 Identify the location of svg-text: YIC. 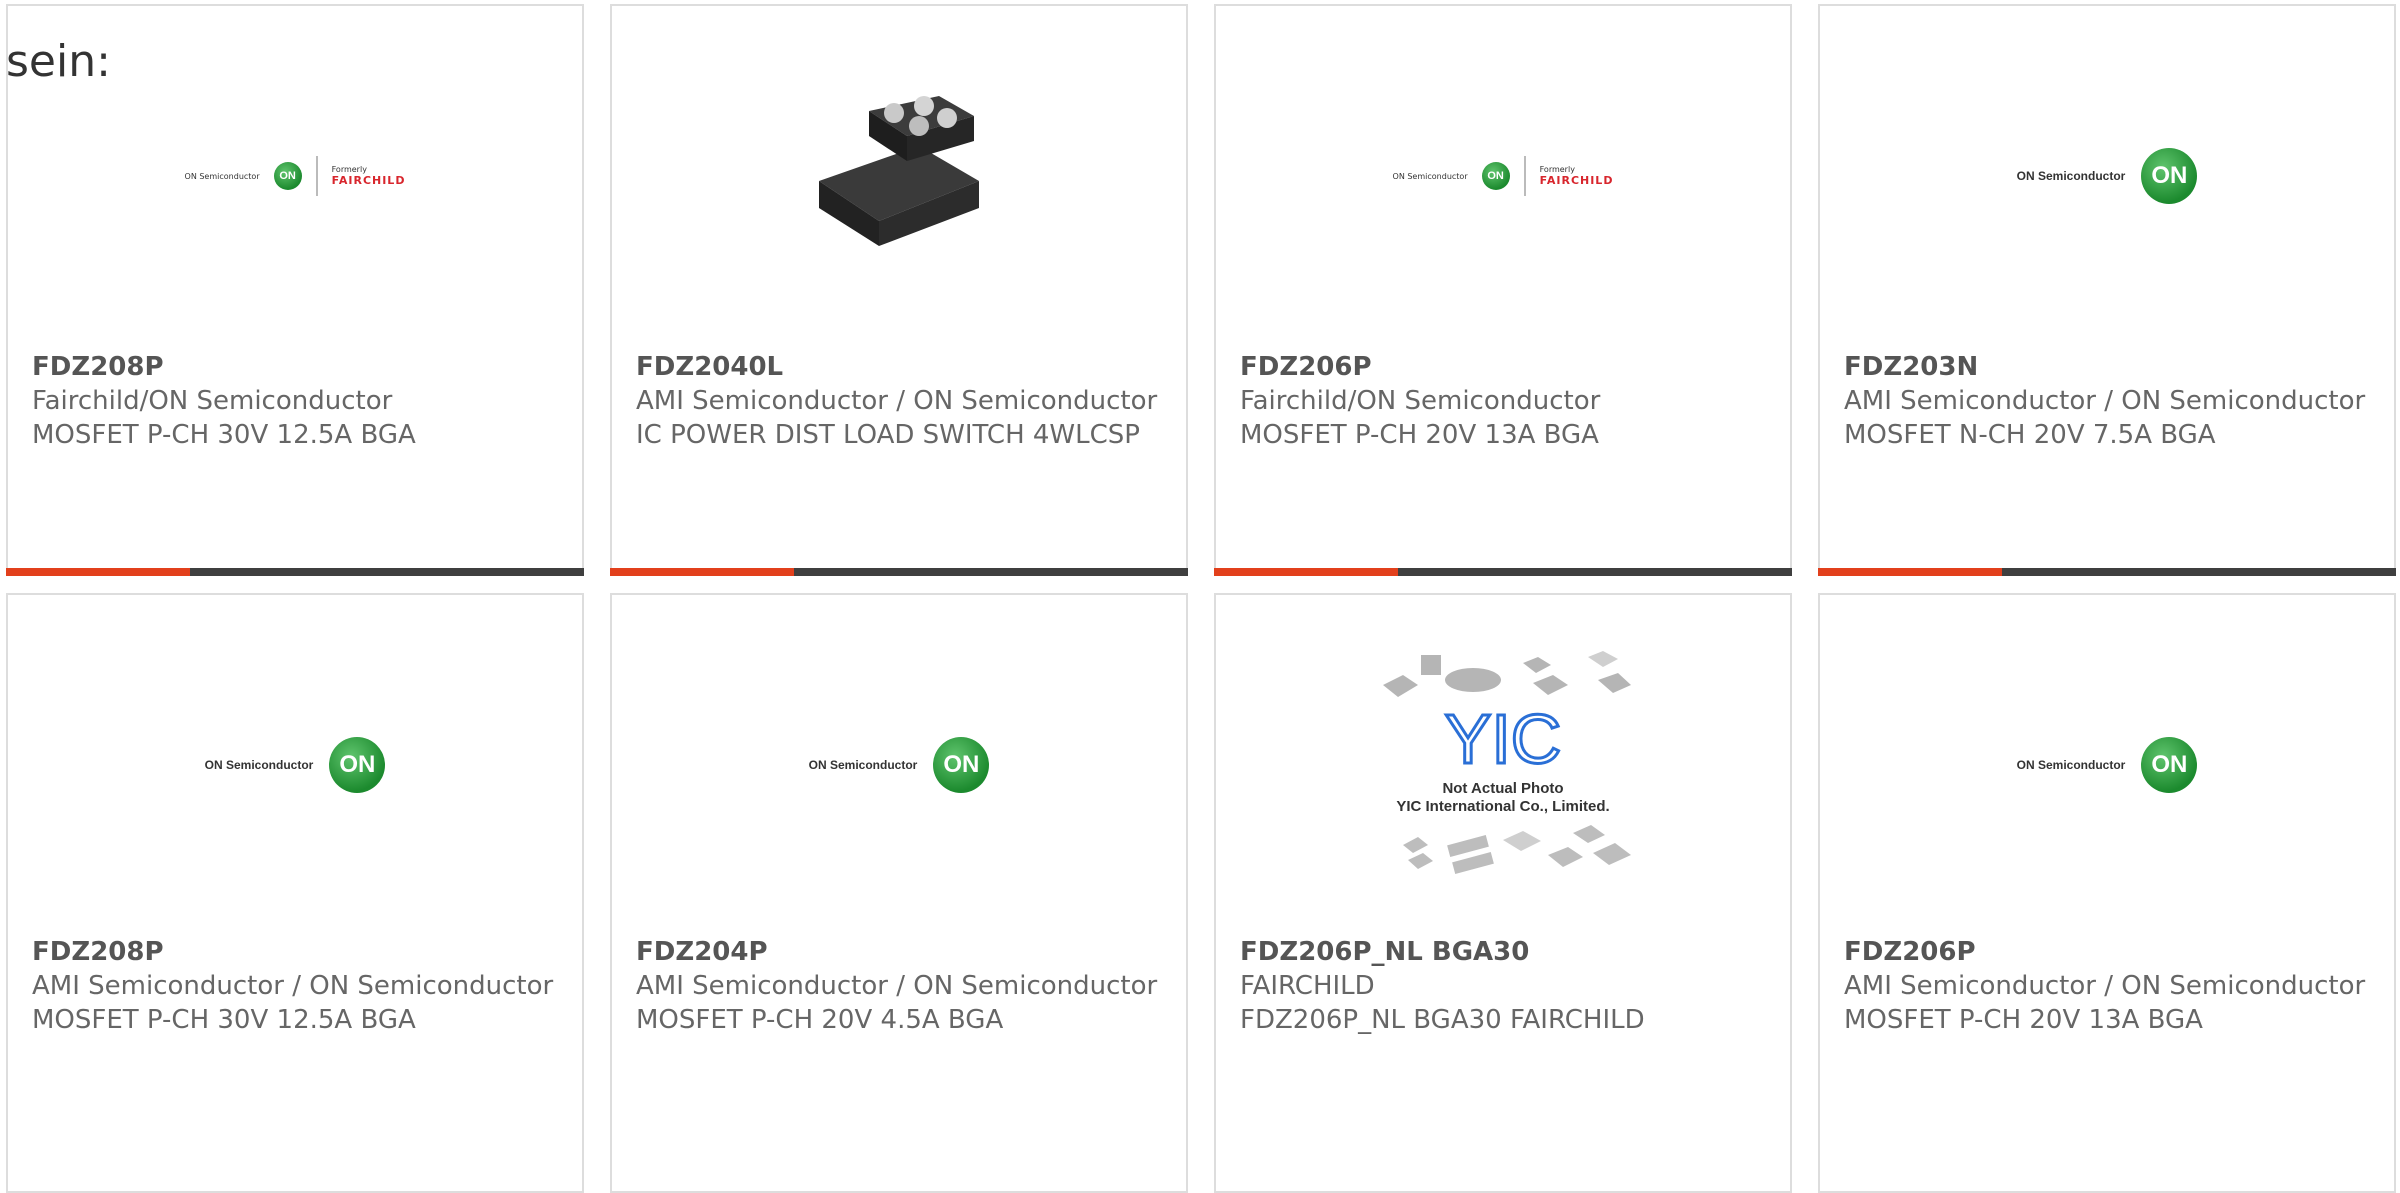
(1503, 739).